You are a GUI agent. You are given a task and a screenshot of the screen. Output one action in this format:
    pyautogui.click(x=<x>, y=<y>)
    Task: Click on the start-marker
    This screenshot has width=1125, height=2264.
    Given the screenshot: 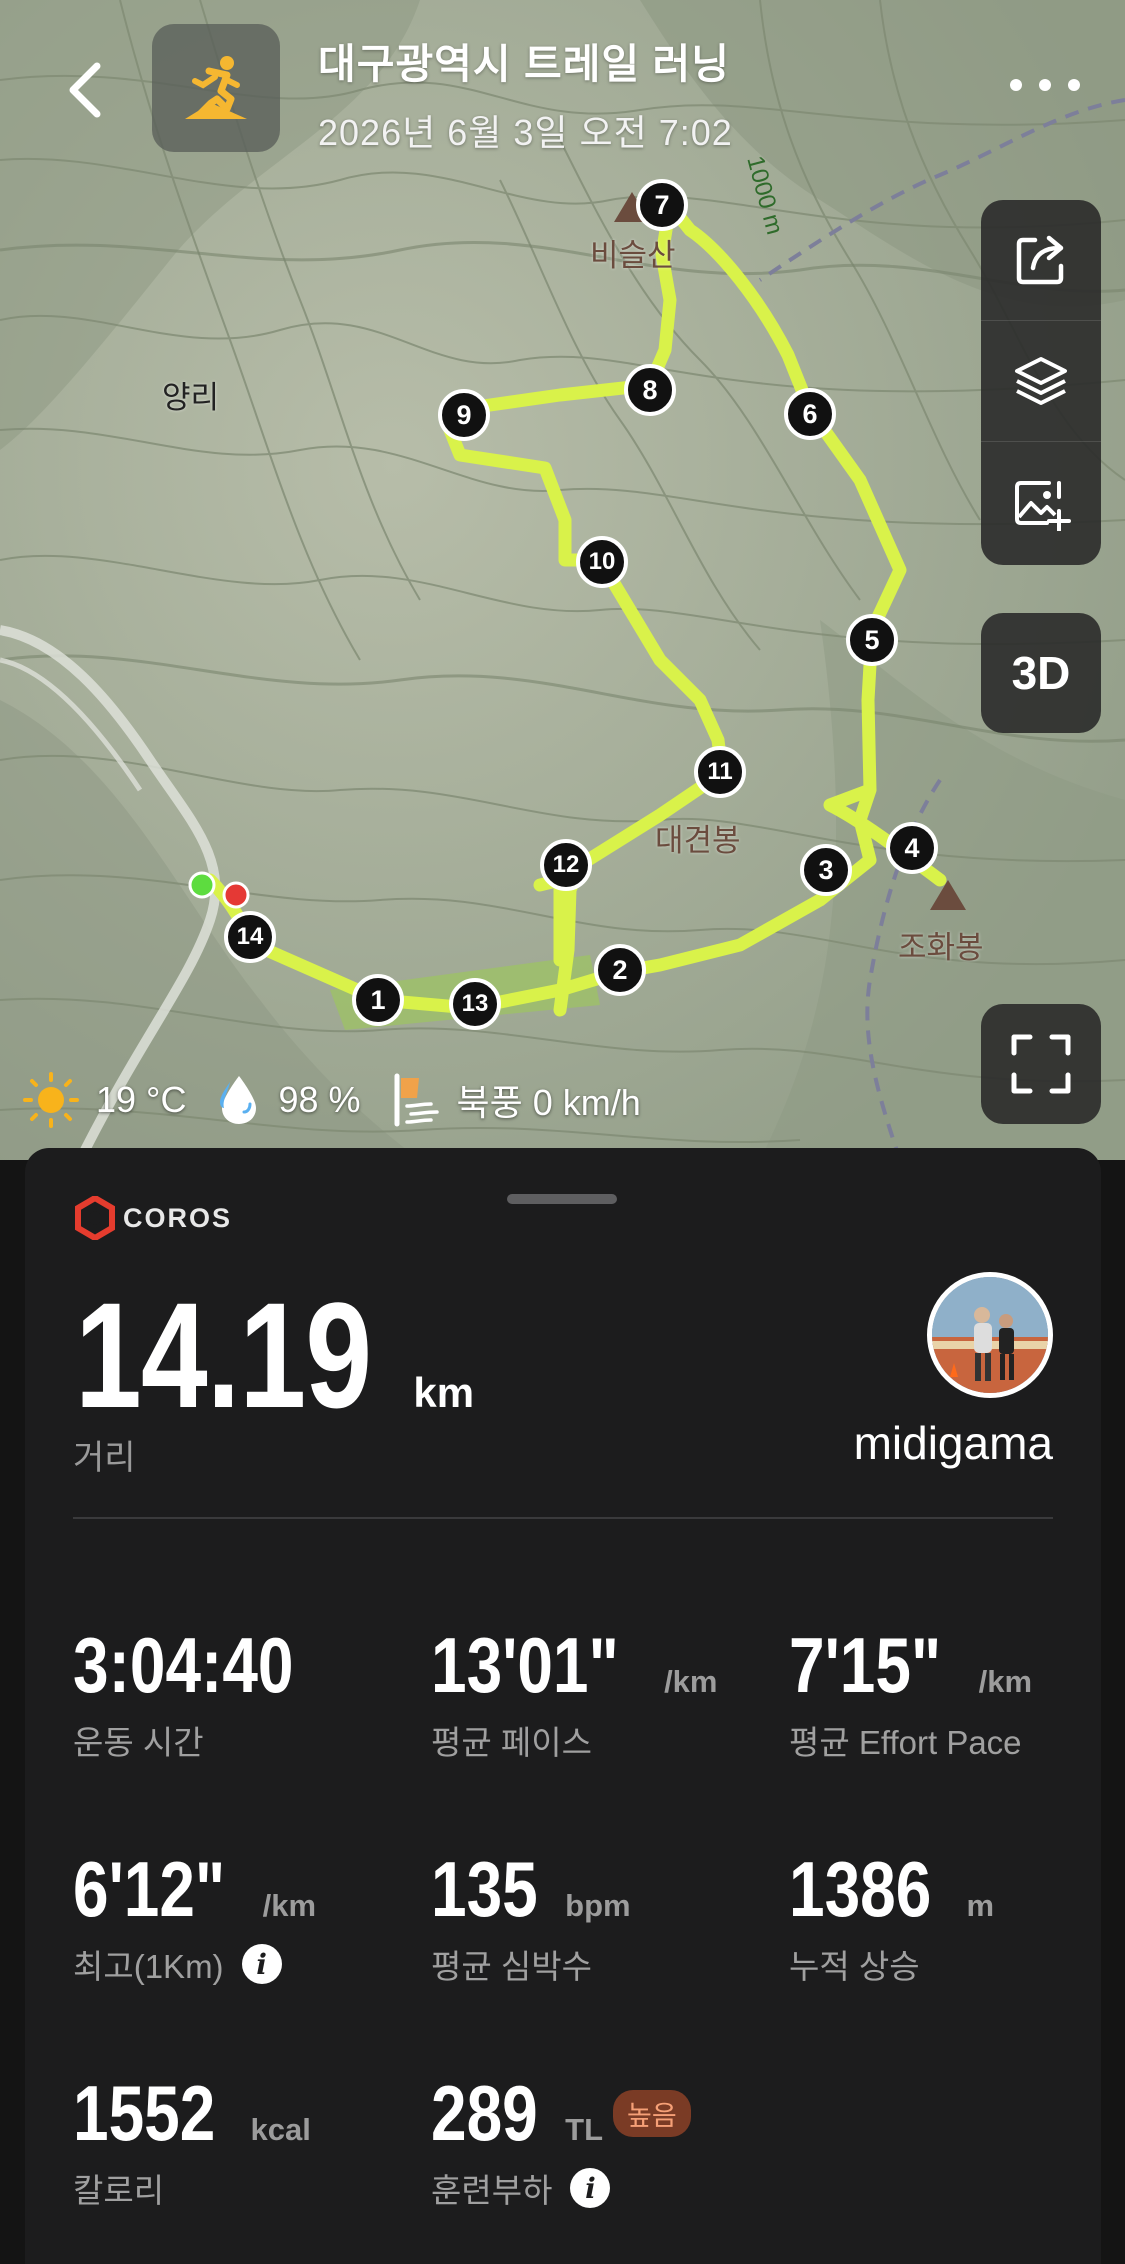 What is the action you would take?
    pyautogui.click(x=202, y=885)
    